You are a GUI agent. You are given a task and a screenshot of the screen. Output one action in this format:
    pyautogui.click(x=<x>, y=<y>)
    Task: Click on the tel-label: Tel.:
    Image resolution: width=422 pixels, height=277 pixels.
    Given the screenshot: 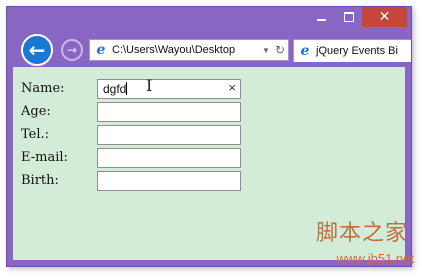 What is the action you would take?
    pyautogui.click(x=35, y=134)
    